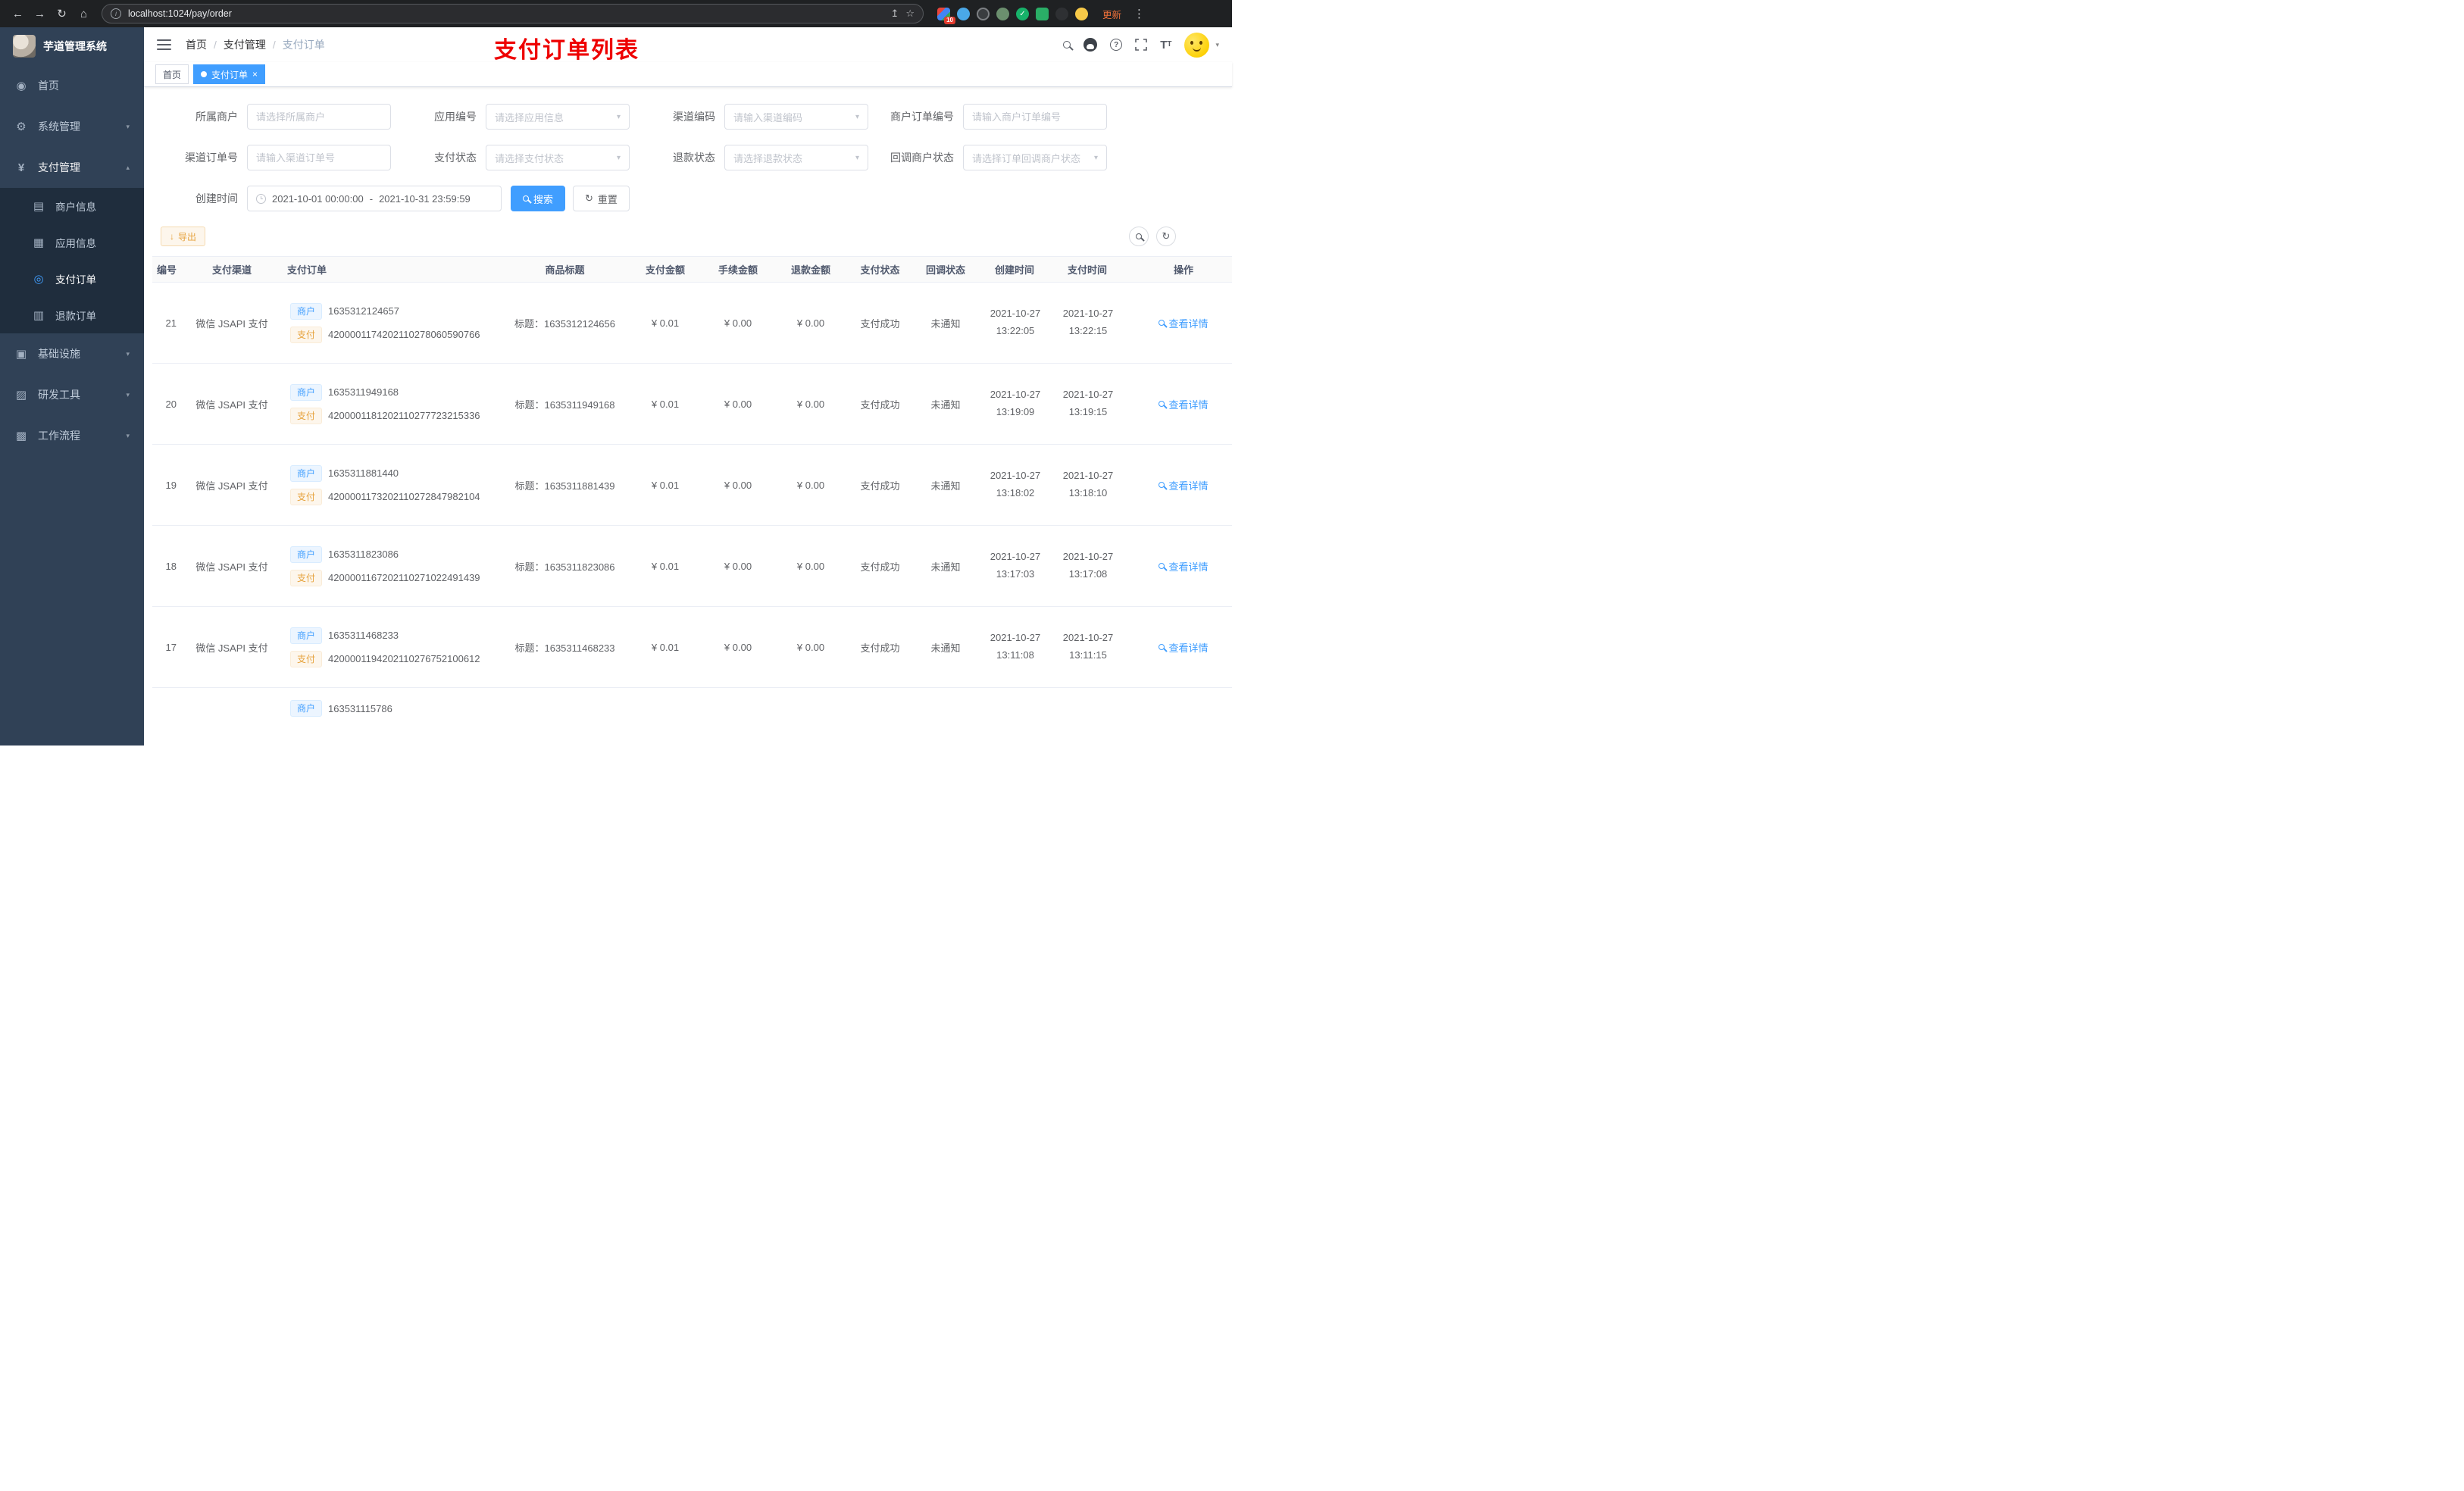  What do you see at coordinates (216, 198) in the screenshot?
I see `create-time-label: 创建时间` at bounding box center [216, 198].